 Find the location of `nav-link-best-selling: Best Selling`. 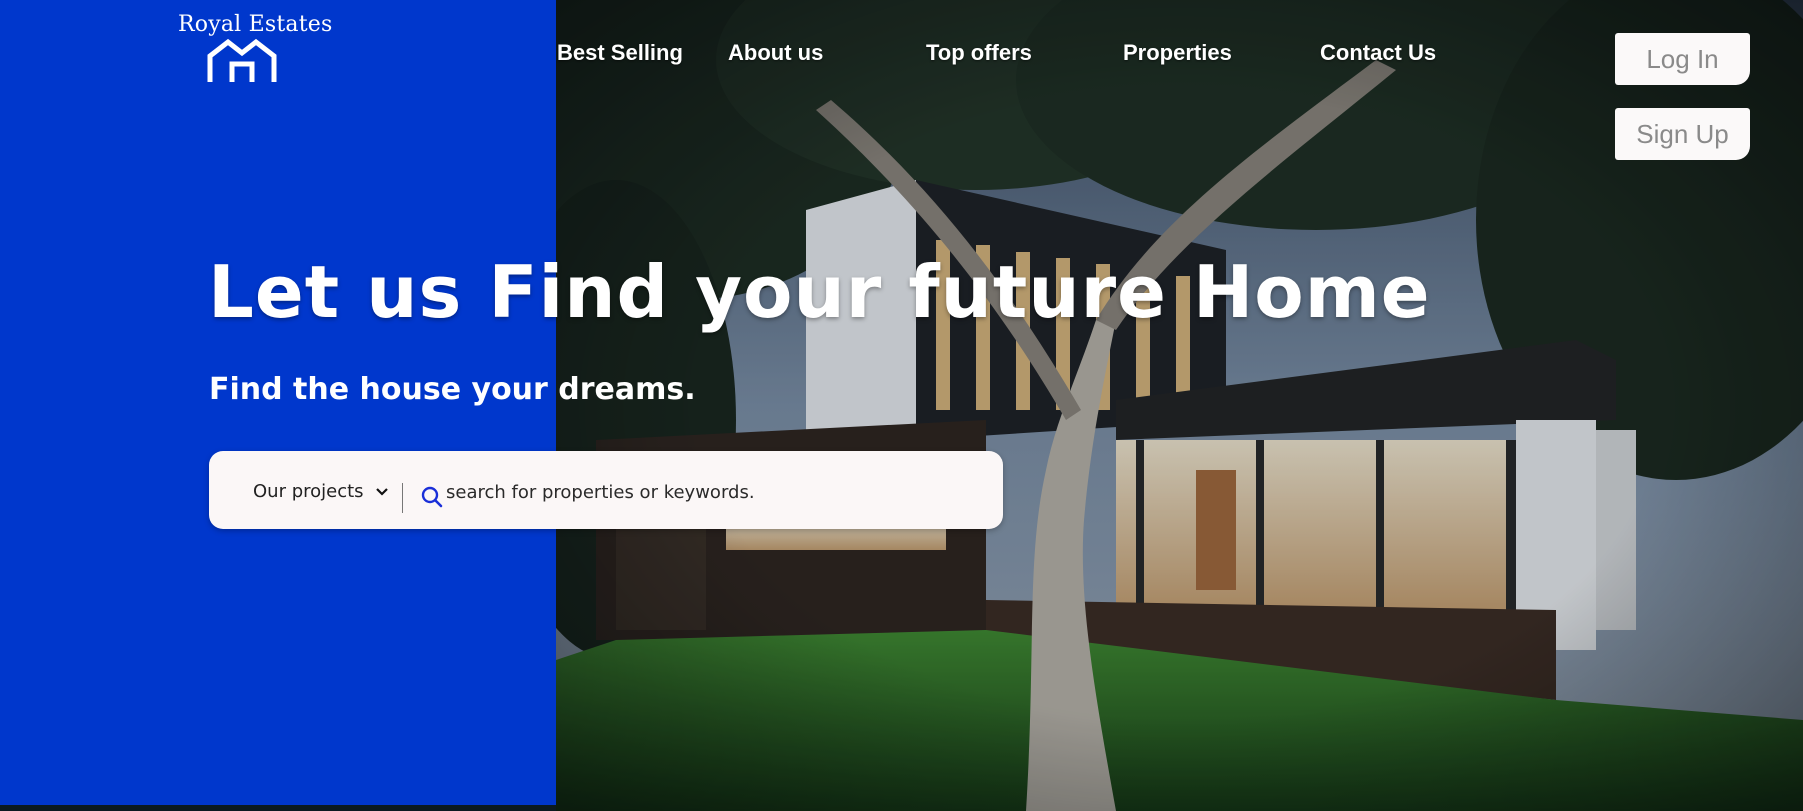

nav-link-best-selling: Best Selling is located at coordinates (620, 53).